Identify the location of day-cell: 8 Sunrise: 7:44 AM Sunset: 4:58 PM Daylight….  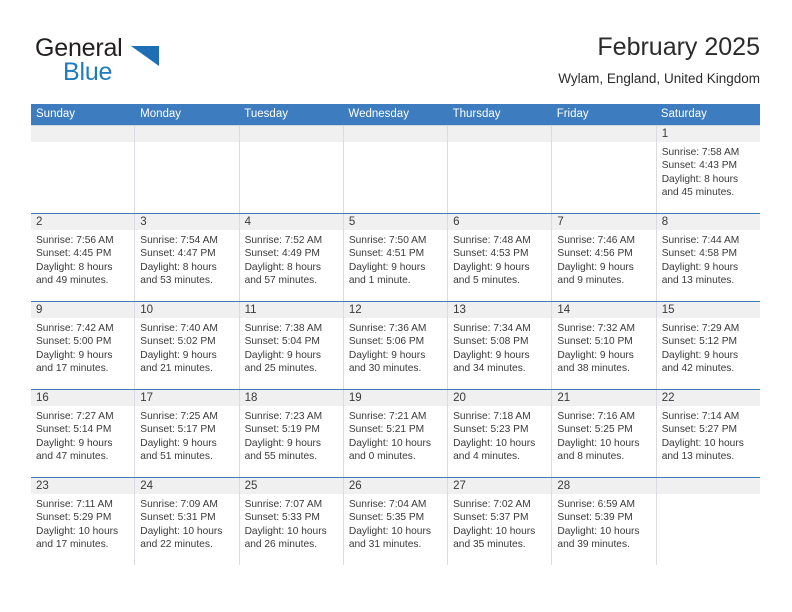
(708, 257).